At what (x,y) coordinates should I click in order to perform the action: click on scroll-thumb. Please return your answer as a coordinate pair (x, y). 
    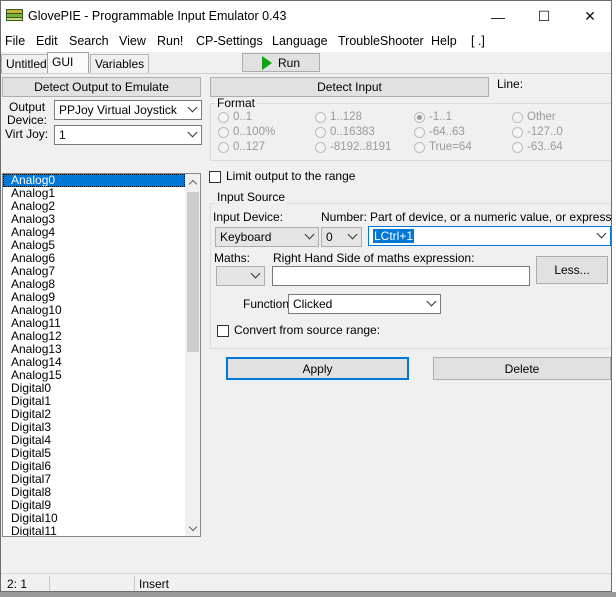
    Looking at the image, I should click on (193, 272).